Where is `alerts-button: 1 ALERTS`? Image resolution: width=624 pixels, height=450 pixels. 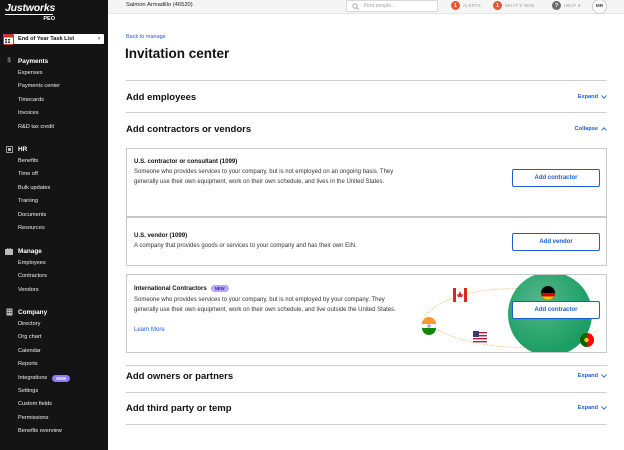 alerts-button: 1 ALERTS is located at coordinates (466, 5).